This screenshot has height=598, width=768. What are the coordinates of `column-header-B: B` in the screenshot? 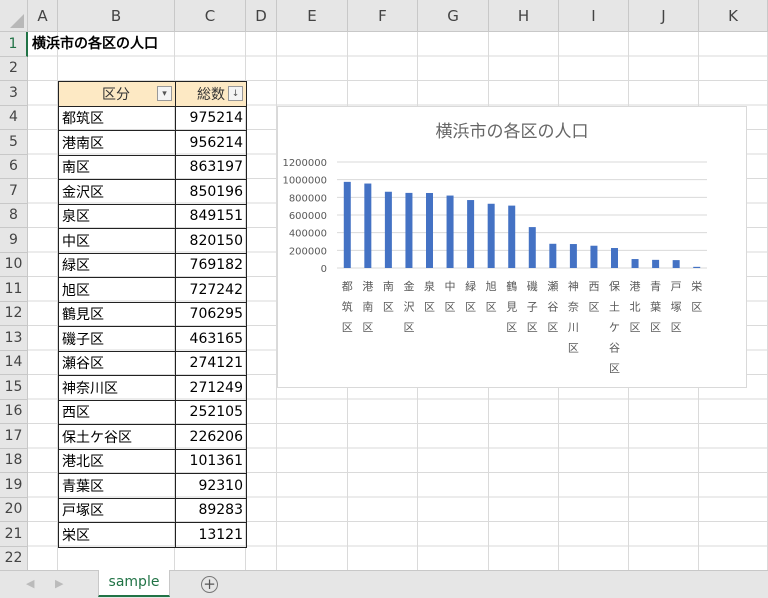 It's located at (116, 16).